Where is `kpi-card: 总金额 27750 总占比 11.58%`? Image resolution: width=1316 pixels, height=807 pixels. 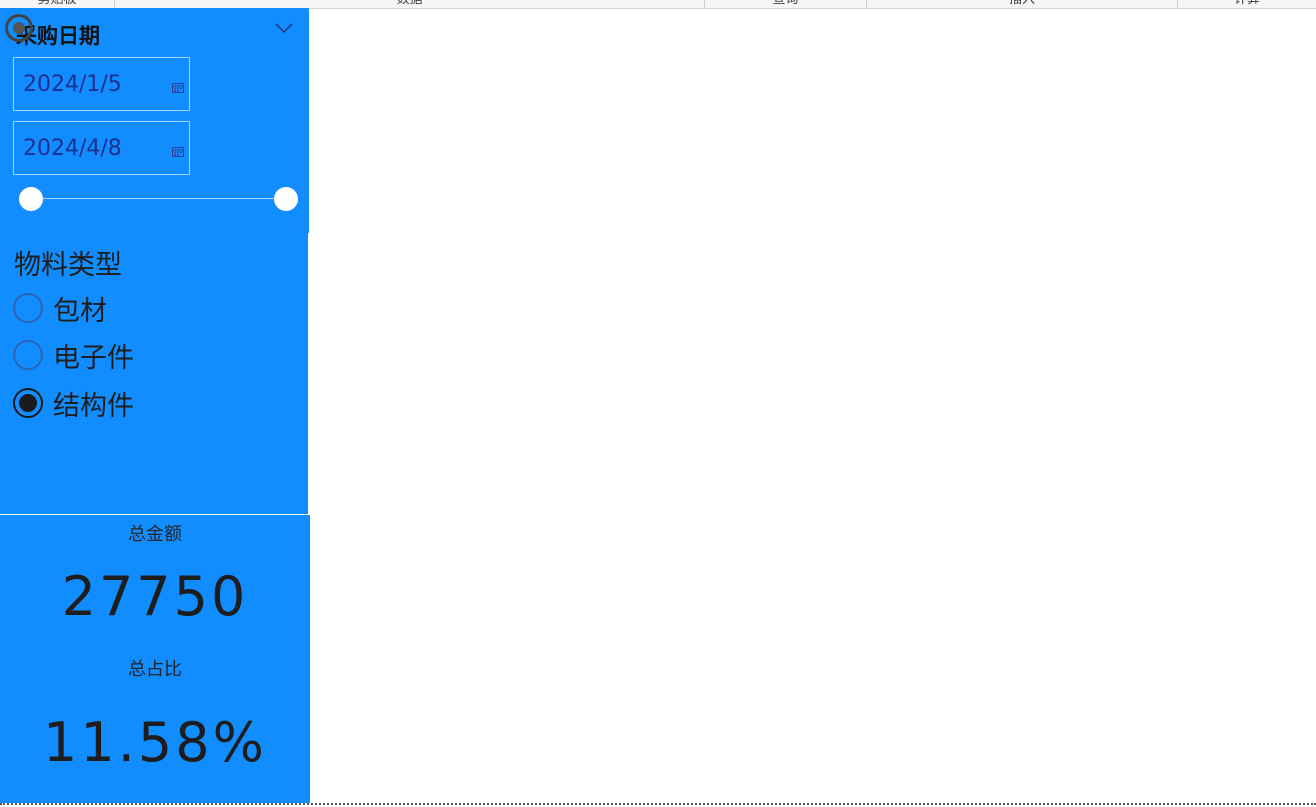 kpi-card: 总金额 27750 总占比 11.58% is located at coordinates (155, 659).